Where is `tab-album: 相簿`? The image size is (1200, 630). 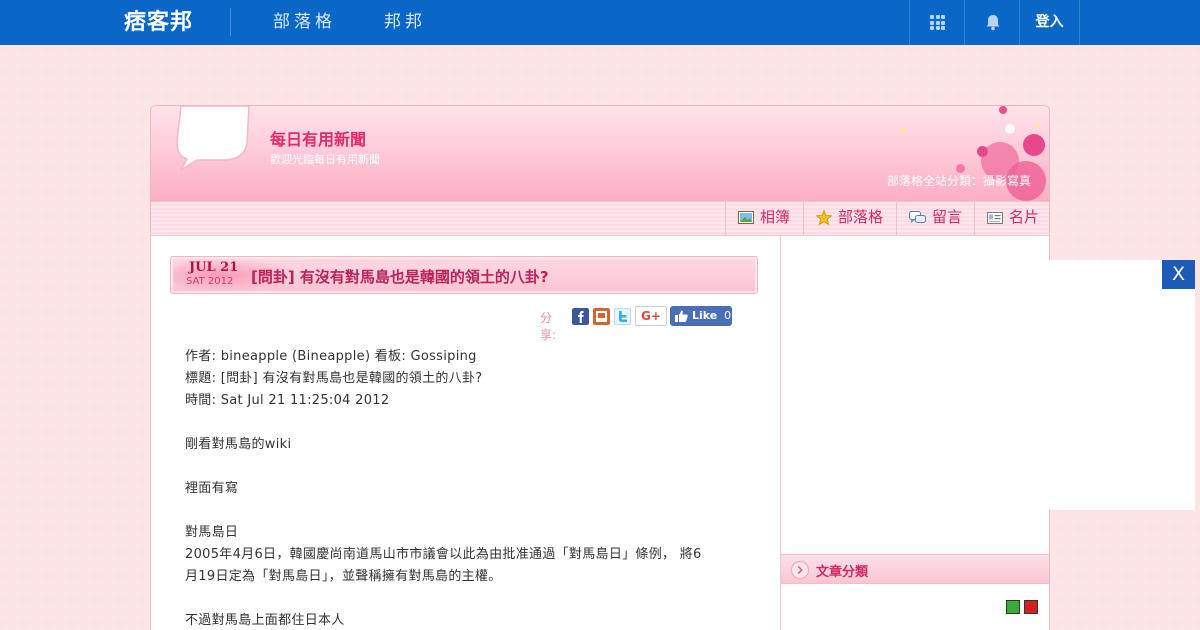
tab-album: 相簿 is located at coordinates (764, 218).